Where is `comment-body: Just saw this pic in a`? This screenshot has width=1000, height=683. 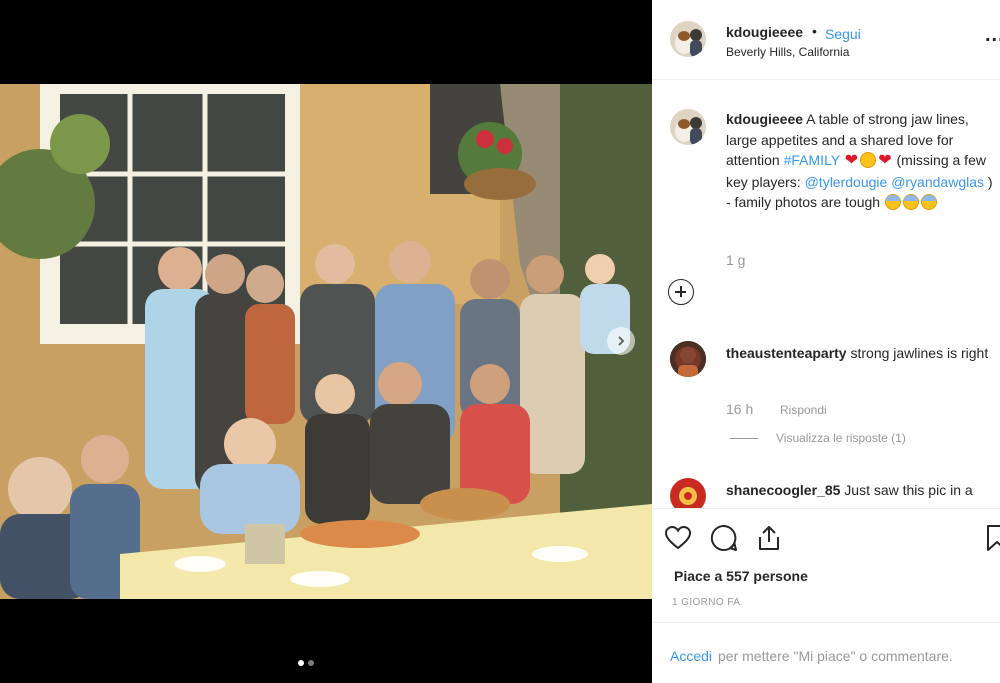 comment-body: Just saw this pic in a is located at coordinates (906, 490).